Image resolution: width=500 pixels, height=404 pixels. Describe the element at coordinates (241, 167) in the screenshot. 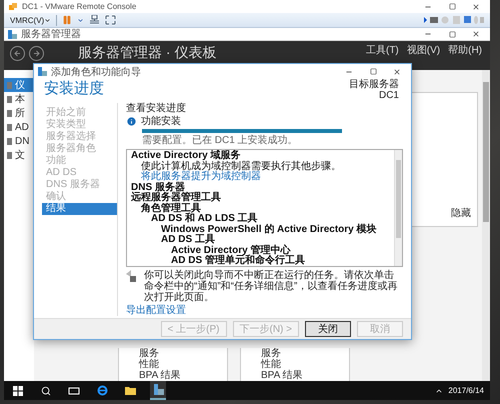

I see `result-note: 使此计算机成为域控制器需要执行其他步骤。` at that location.